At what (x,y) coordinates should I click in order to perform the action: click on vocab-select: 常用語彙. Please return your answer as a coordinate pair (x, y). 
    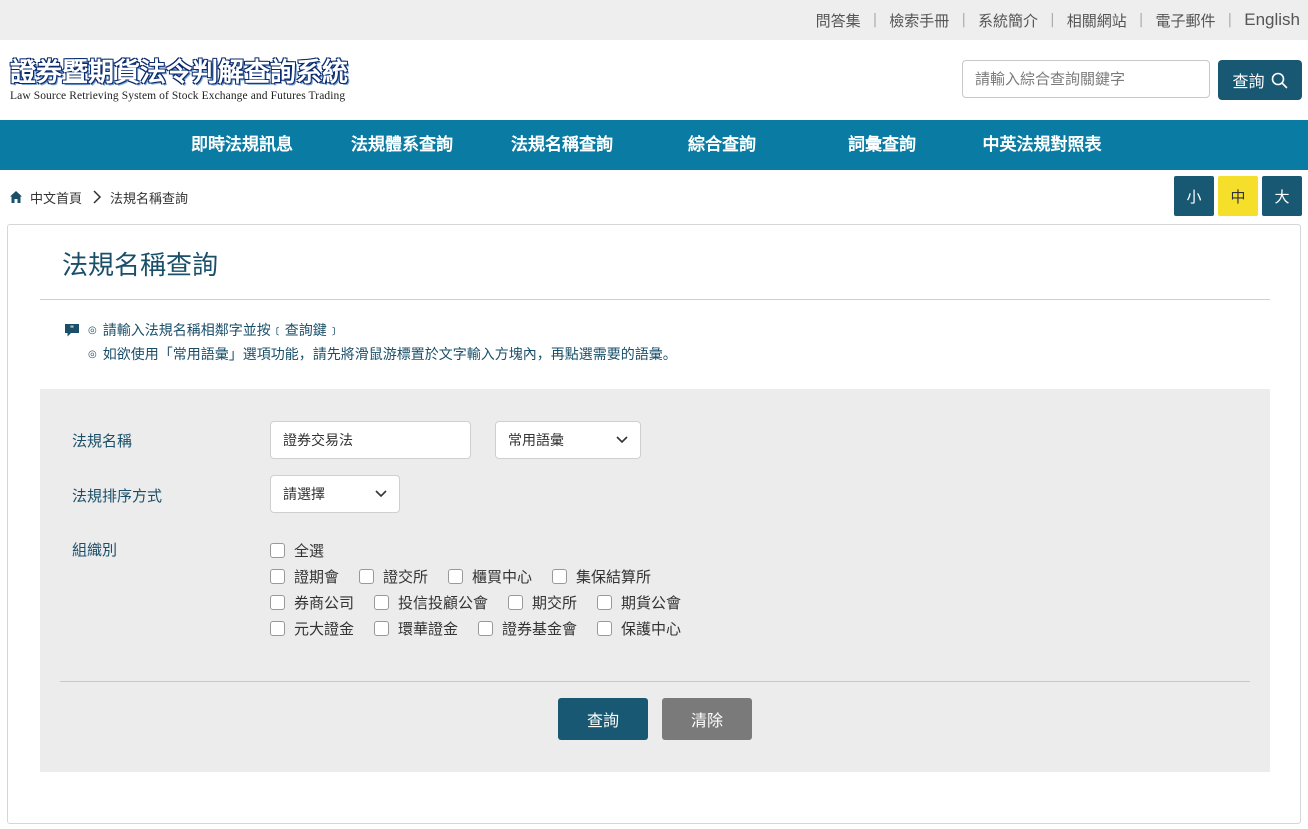
    Looking at the image, I should click on (568, 440).